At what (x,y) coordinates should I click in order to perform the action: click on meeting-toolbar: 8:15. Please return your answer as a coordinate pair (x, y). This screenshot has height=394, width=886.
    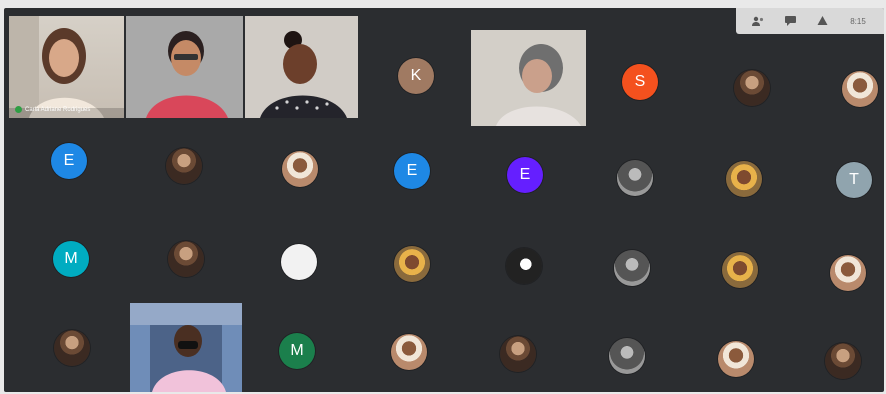
    Looking at the image, I should click on (810, 21).